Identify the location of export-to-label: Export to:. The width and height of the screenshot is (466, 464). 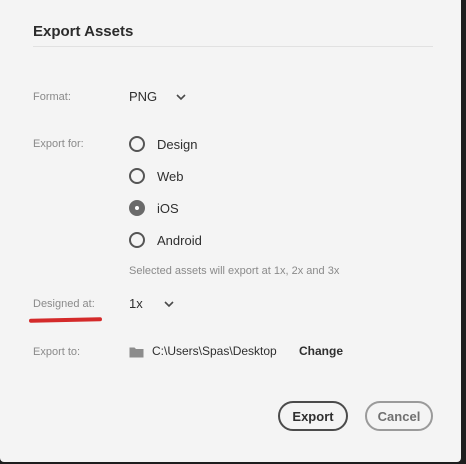
(57, 352).